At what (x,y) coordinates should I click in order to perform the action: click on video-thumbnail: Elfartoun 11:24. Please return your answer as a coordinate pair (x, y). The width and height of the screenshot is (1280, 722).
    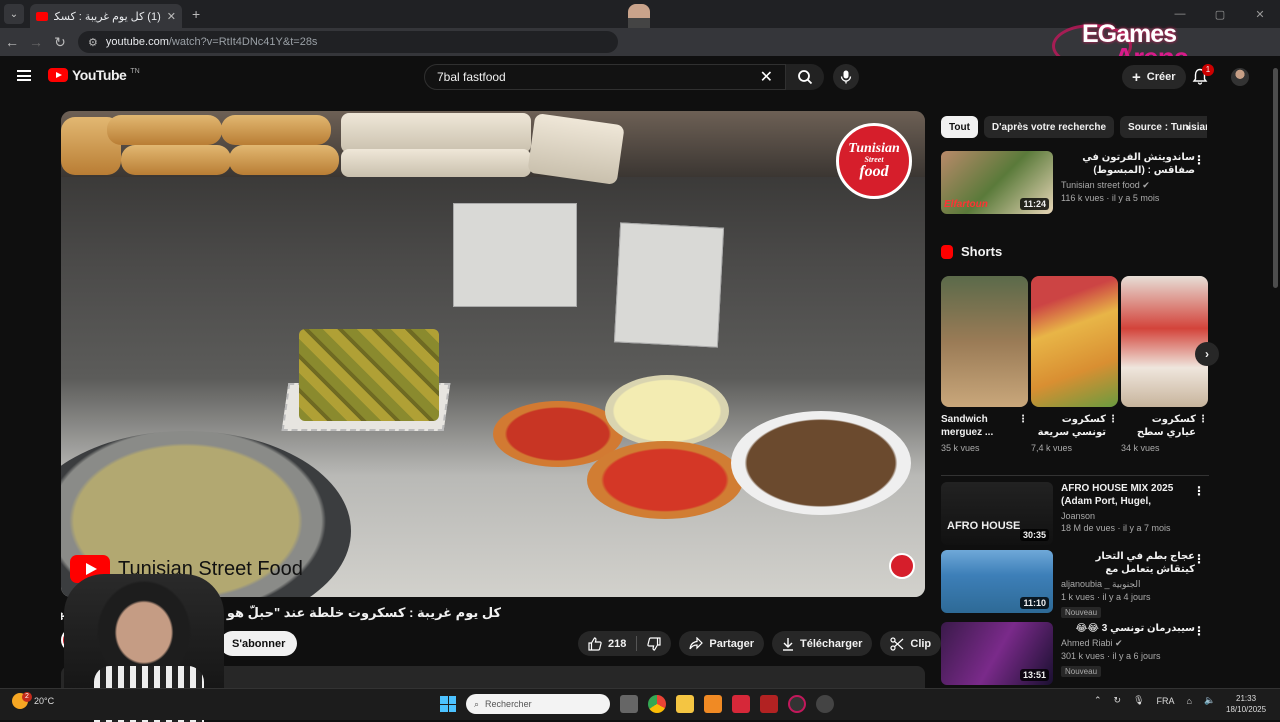
    Looking at the image, I should click on (997, 182).